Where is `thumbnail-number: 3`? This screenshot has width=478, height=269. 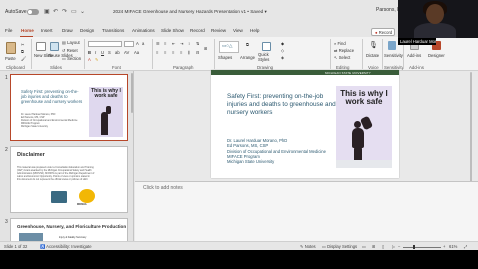 thumbnail-number: 3 is located at coordinates (6, 222).